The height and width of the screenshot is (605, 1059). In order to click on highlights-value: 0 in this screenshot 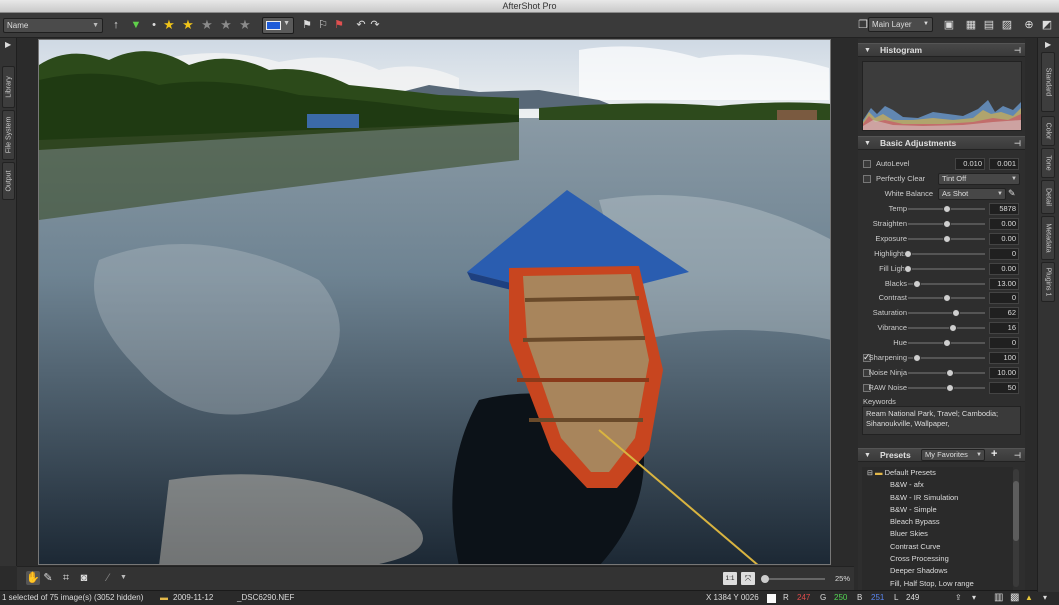, I will do `click(1004, 253)`.